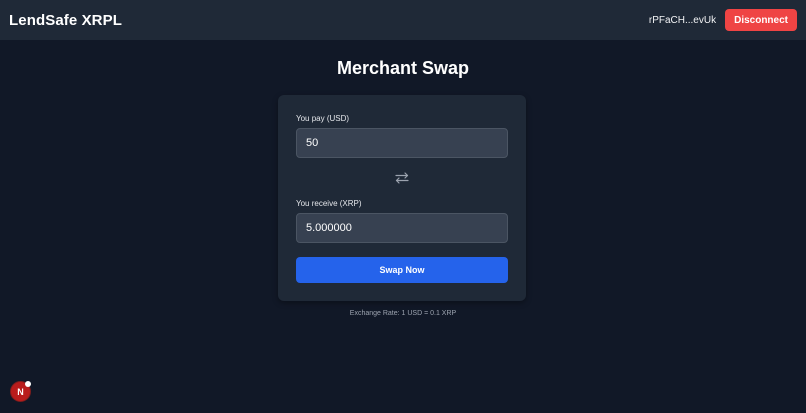  What do you see at coordinates (402, 178) in the screenshot?
I see `swap-arrows-icon` at bounding box center [402, 178].